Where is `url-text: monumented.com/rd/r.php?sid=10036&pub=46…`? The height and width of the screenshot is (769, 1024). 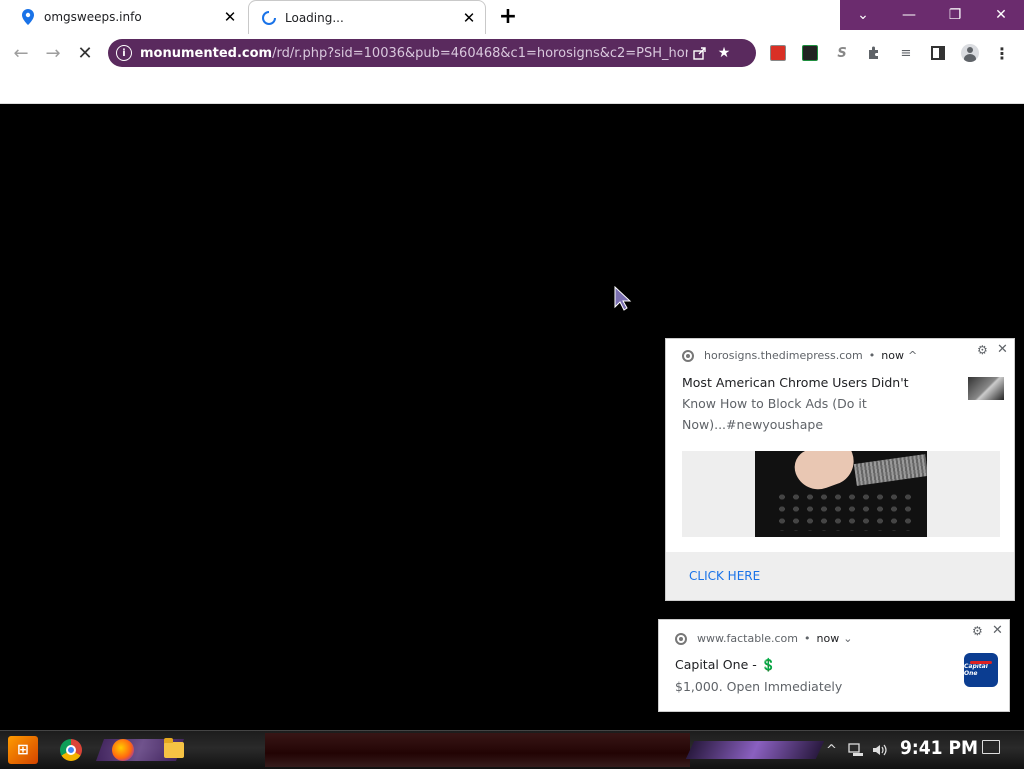 url-text: monumented.com/rd/r.php?sid=10036&pub=46… is located at coordinates (414, 53).